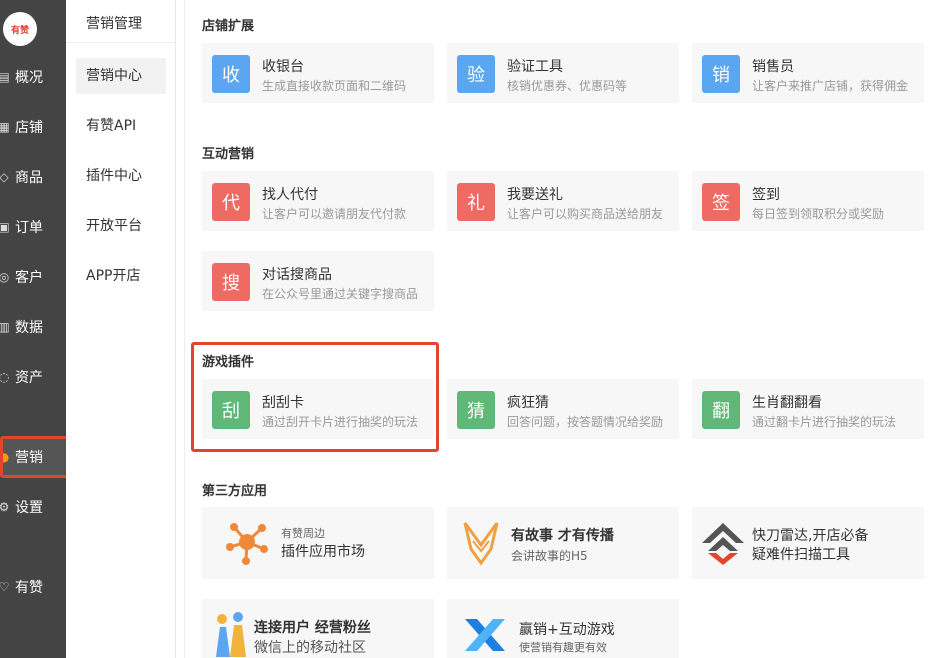 Image resolution: width=933 pixels, height=658 pixels. What do you see at coordinates (33, 507) in the screenshot?
I see `sidebar-item-settings: ⚙ 设置` at bounding box center [33, 507].